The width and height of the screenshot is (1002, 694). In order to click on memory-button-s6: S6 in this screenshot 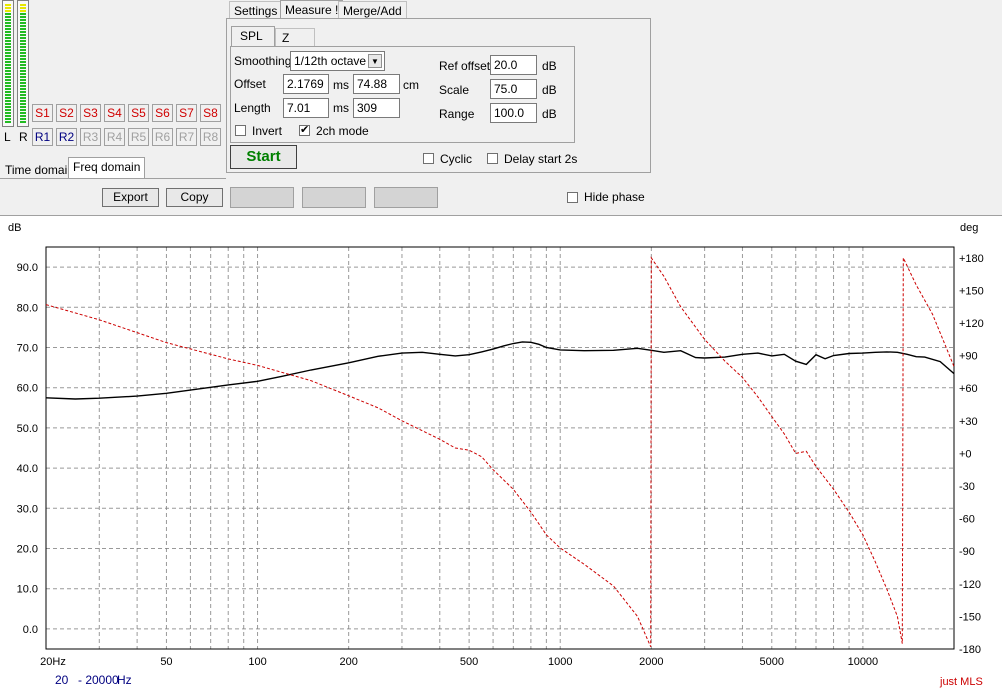, I will do `click(162, 113)`.